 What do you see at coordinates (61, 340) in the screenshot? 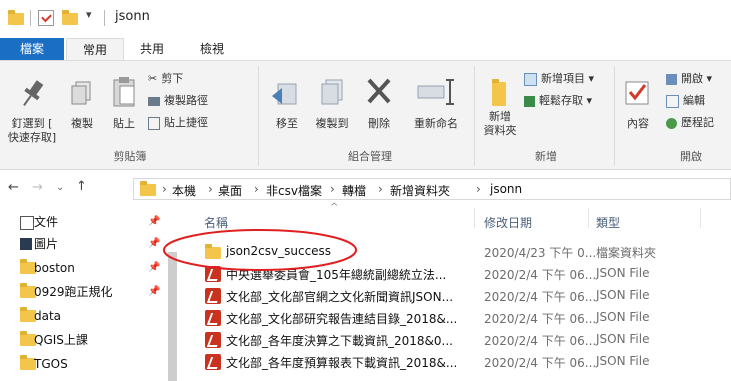
I see `nav-item-qgis: QGIS上課` at bounding box center [61, 340].